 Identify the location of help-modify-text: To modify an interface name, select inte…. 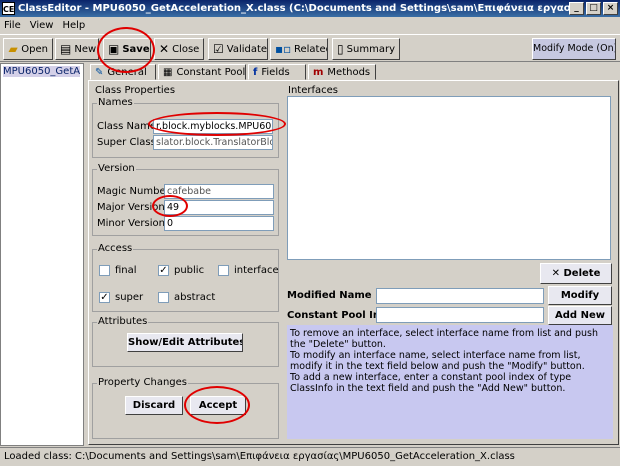
(437, 361).